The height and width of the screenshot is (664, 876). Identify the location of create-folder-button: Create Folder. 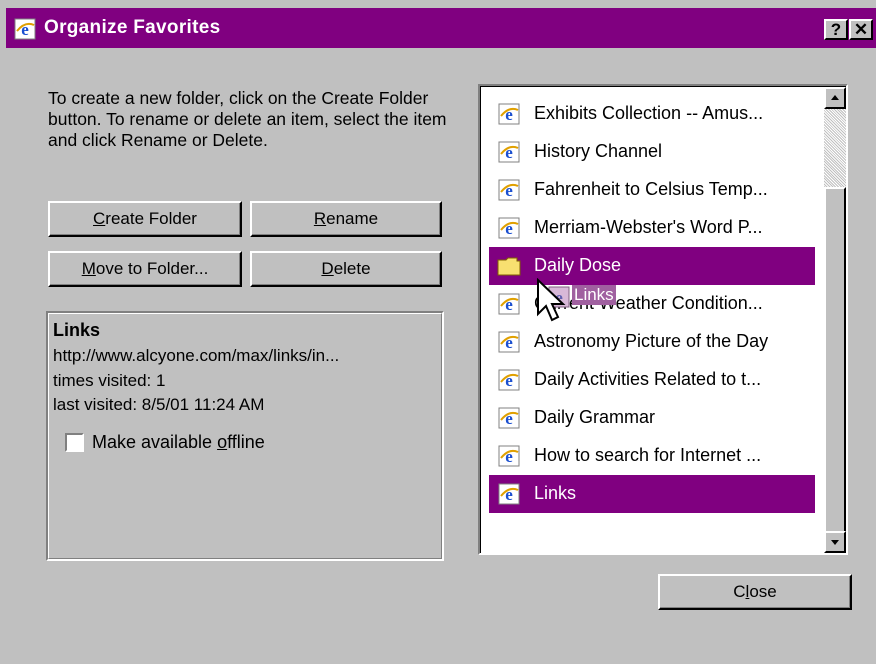
(145, 219).